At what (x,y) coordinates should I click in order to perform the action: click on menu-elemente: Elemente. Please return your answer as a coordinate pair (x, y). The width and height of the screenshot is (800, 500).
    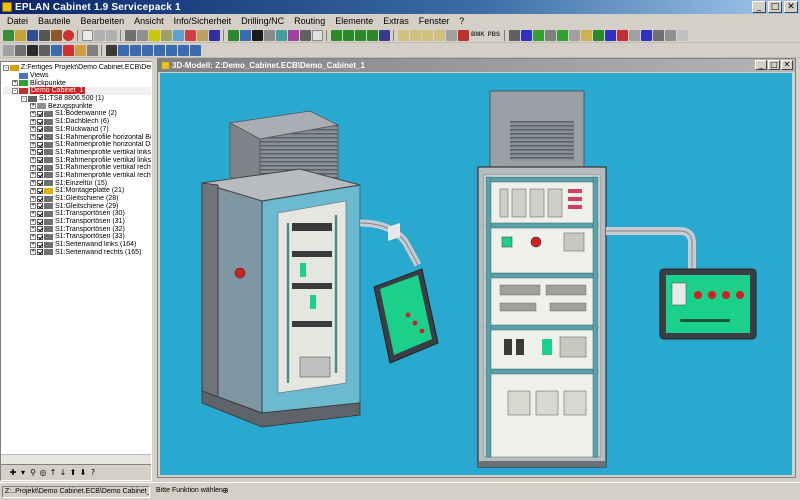
    Looking at the image, I should click on (354, 21).